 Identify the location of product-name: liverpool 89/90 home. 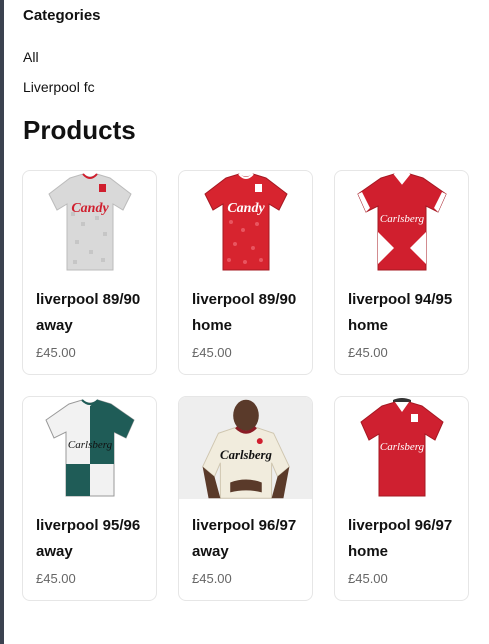
(244, 312).